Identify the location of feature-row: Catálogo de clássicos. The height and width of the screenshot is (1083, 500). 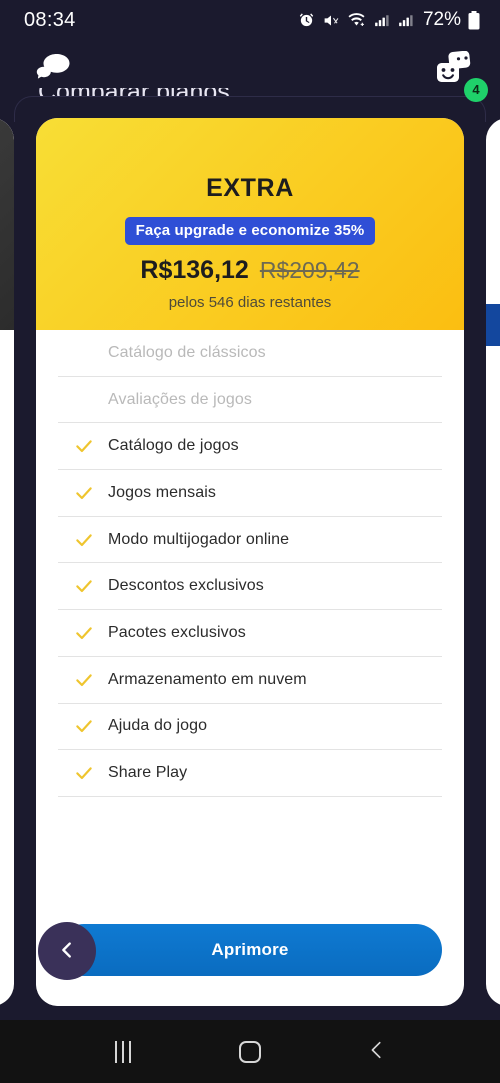
(250, 353).